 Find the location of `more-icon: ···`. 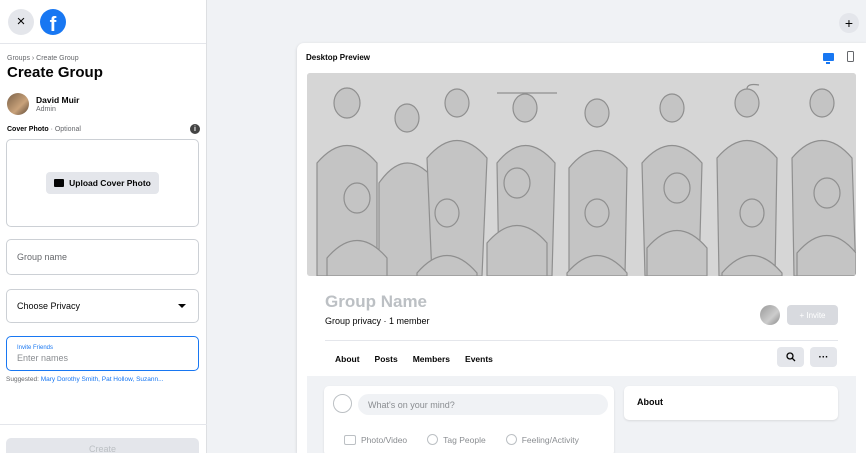

more-icon: ··· is located at coordinates (823, 357).